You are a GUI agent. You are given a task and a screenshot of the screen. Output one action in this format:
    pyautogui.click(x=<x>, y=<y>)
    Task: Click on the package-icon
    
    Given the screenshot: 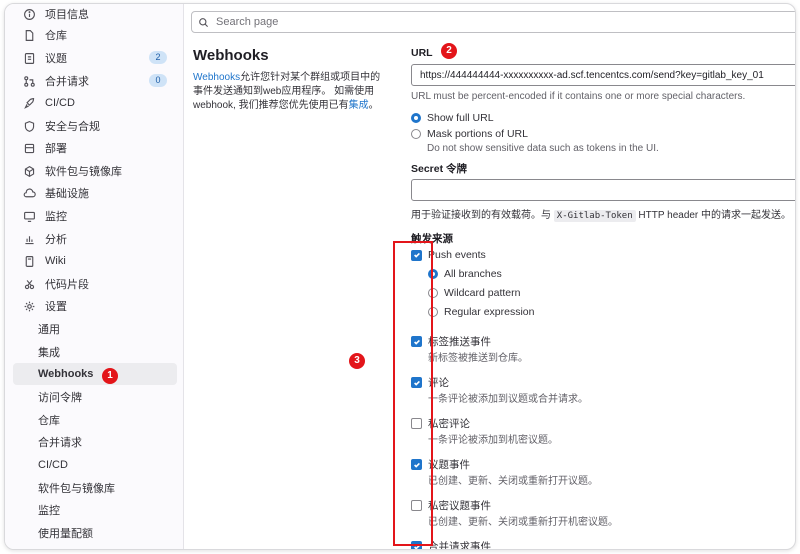 What is the action you would take?
    pyautogui.click(x=29, y=171)
    